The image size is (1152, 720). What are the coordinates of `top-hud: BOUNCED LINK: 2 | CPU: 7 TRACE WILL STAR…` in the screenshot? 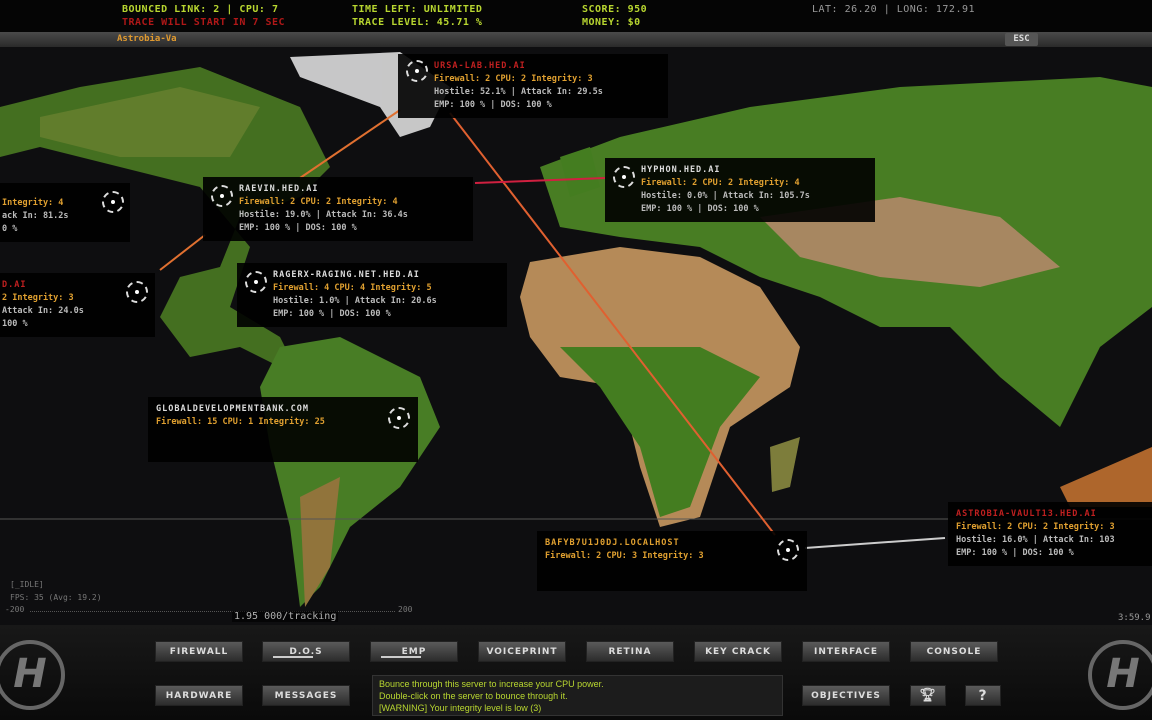 It's located at (576, 16).